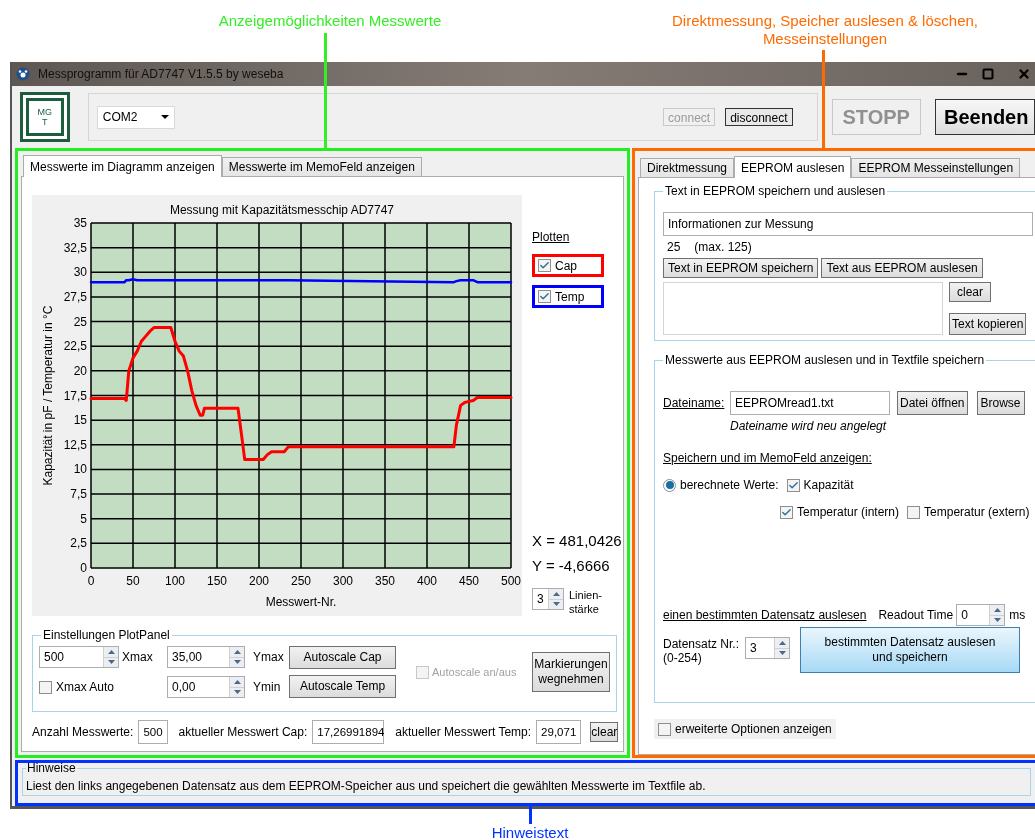  What do you see at coordinates (330, 21) in the screenshot?
I see `callout-label: Anzeigemöglichkeiten Messwerte` at bounding box center [330, 21].